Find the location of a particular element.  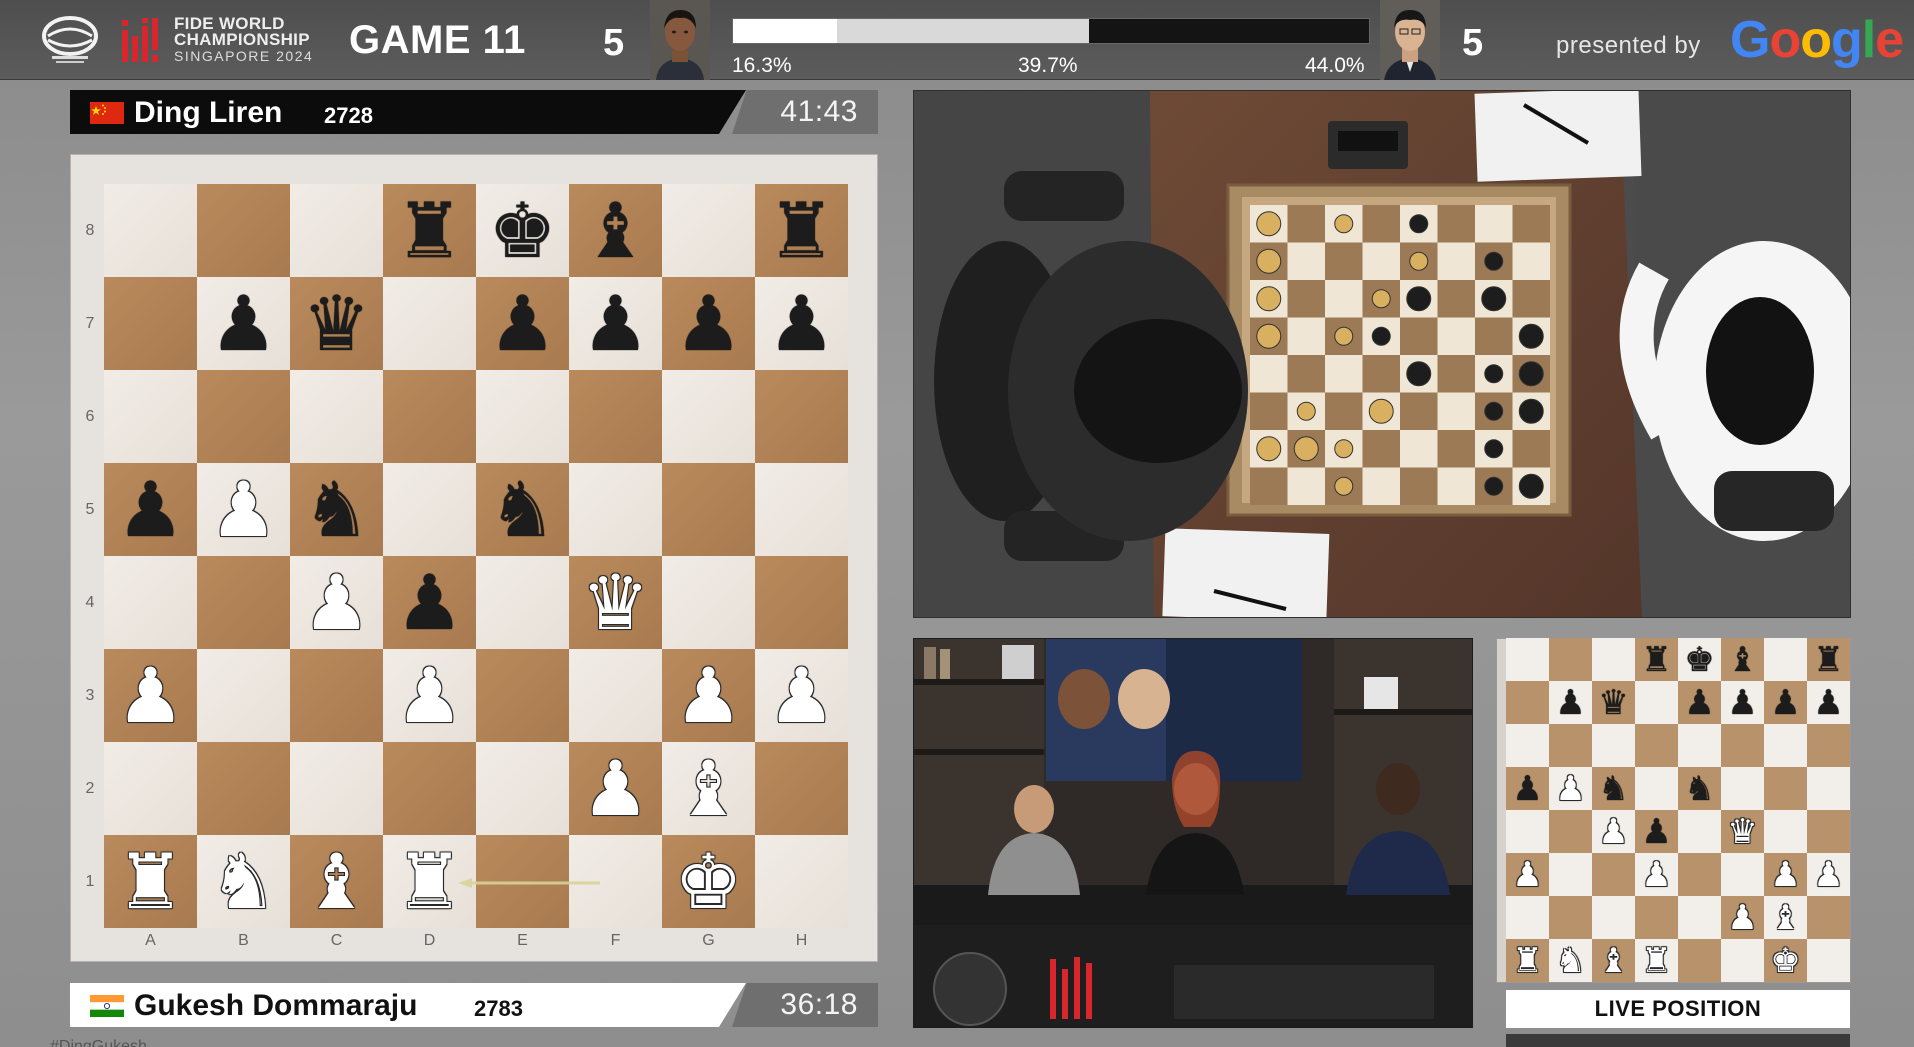

draw-segment is located at coordinates (963, 31).